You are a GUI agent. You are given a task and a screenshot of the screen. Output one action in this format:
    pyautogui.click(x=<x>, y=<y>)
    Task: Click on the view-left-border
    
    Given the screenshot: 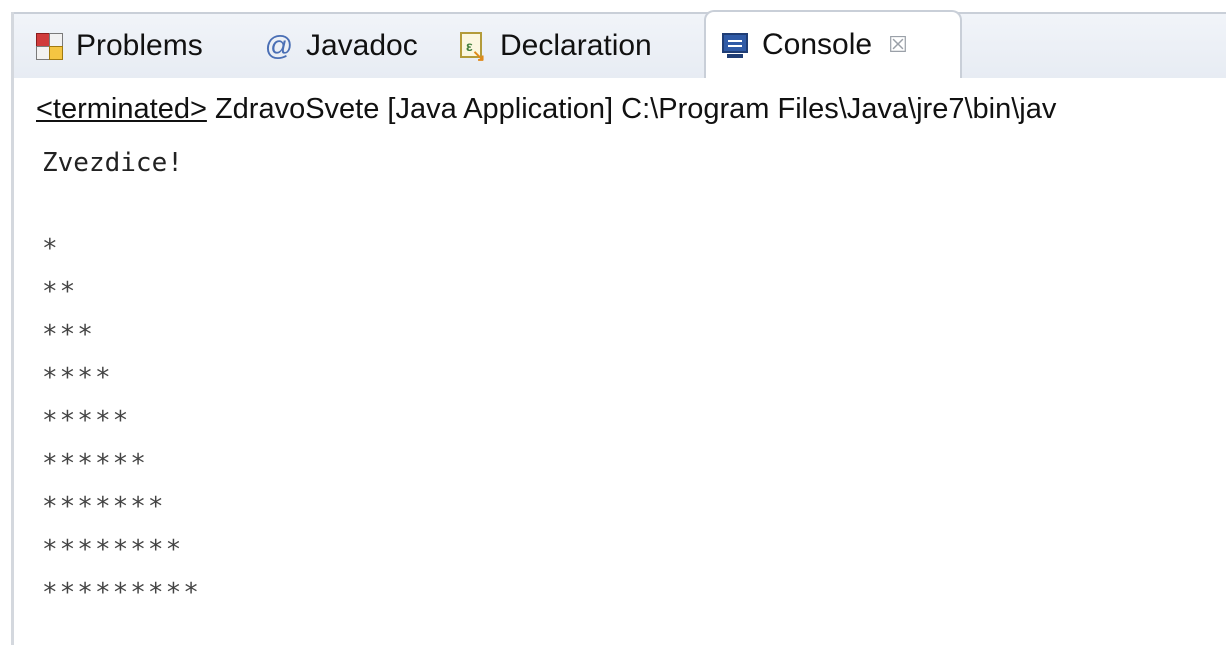 What is the action you would take?
    pyautogui.click(x=12, y=328)
    